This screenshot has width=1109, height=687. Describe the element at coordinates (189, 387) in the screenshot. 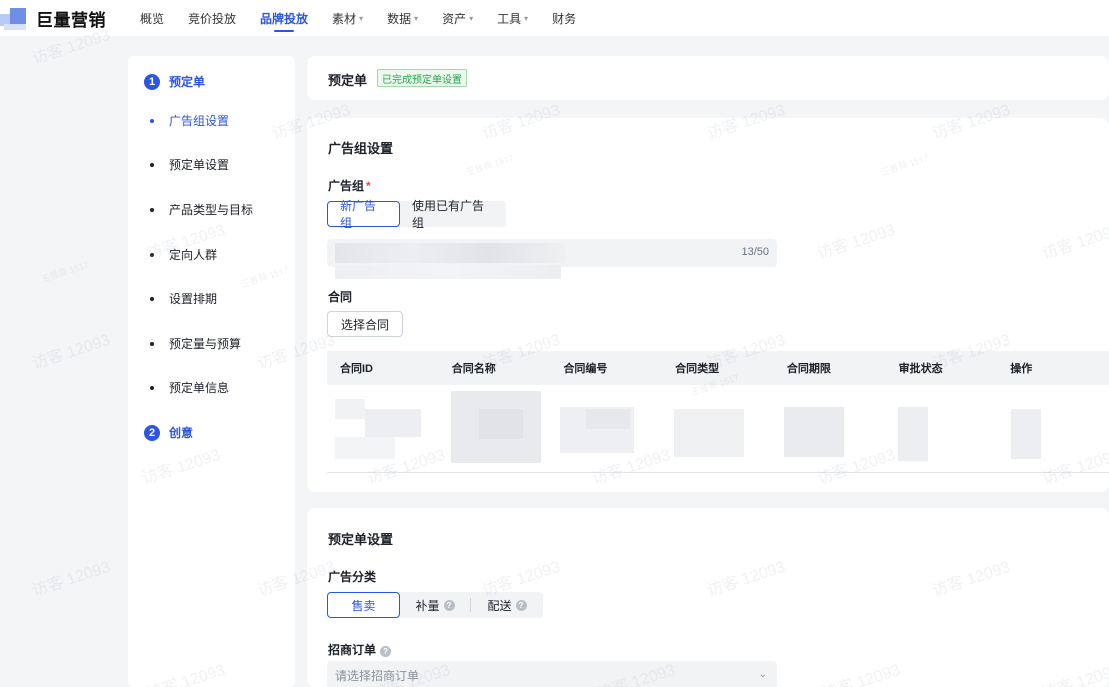

I see `step-sub-order-info: 预定单信息` at that location.